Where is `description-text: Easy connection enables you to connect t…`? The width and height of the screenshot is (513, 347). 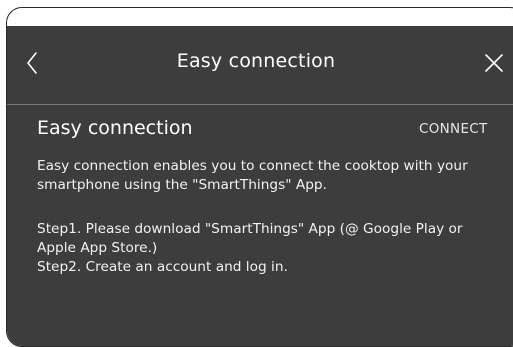
description-text: Easy connection enables you to connect t… is located at coordinates (267, 176).